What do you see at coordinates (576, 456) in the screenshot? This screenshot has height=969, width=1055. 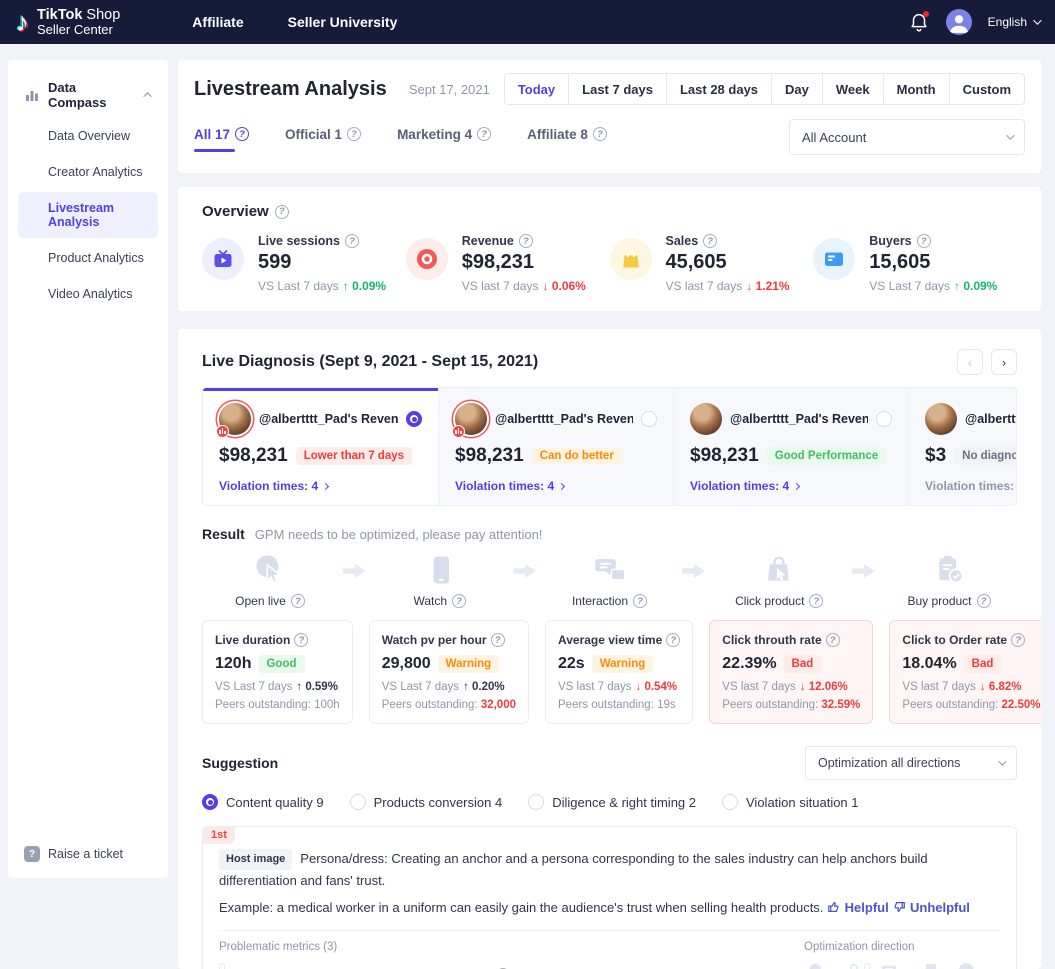 I see `status-badge: Can do better` at bounding box center [576, 456].